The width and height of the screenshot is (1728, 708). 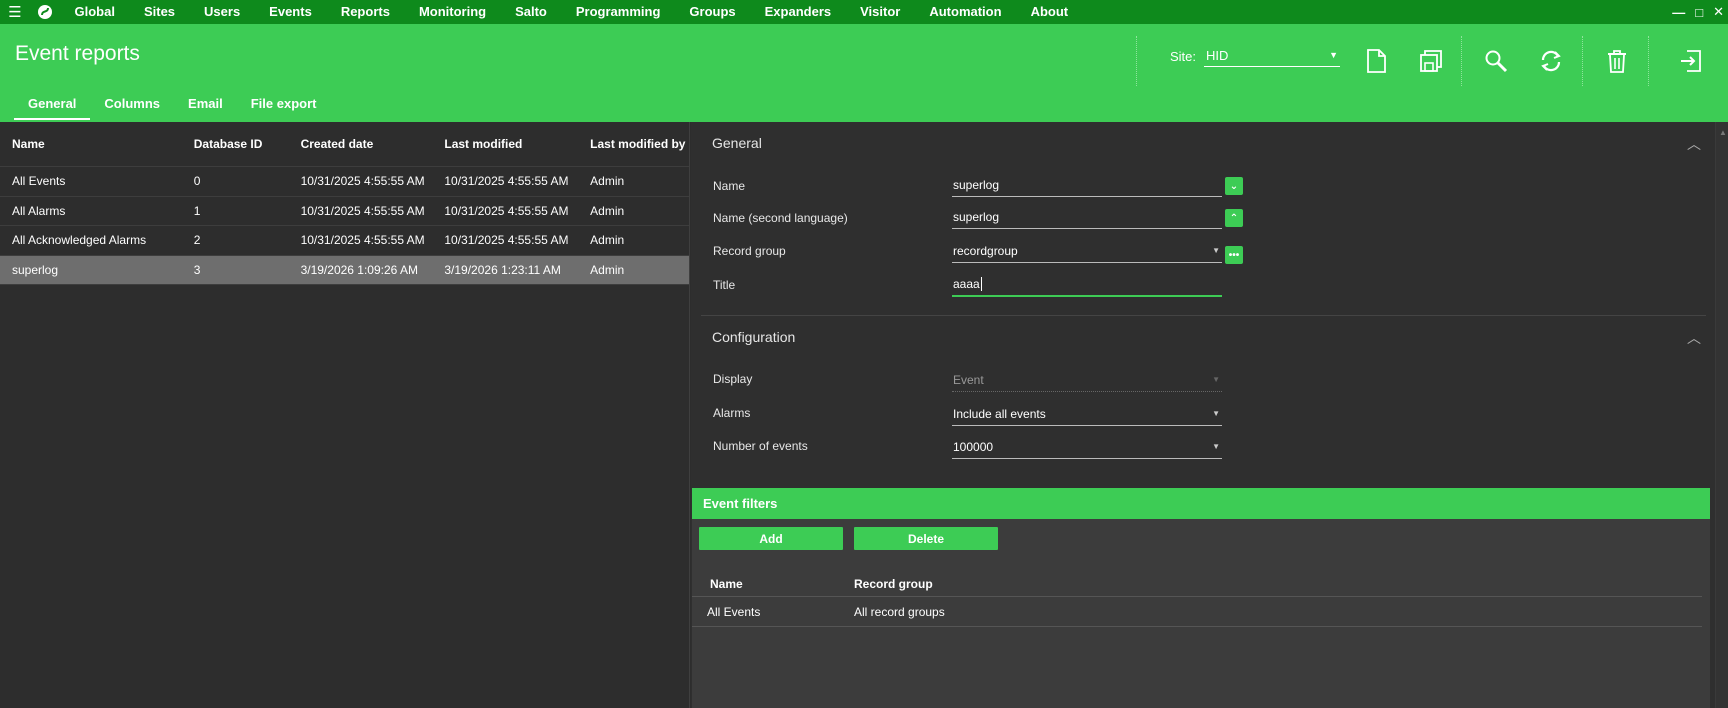 What do you see at coordinates (1217, 55) in the screenshot?
I see `site-value: HID` at bounding box center [1217, 55].